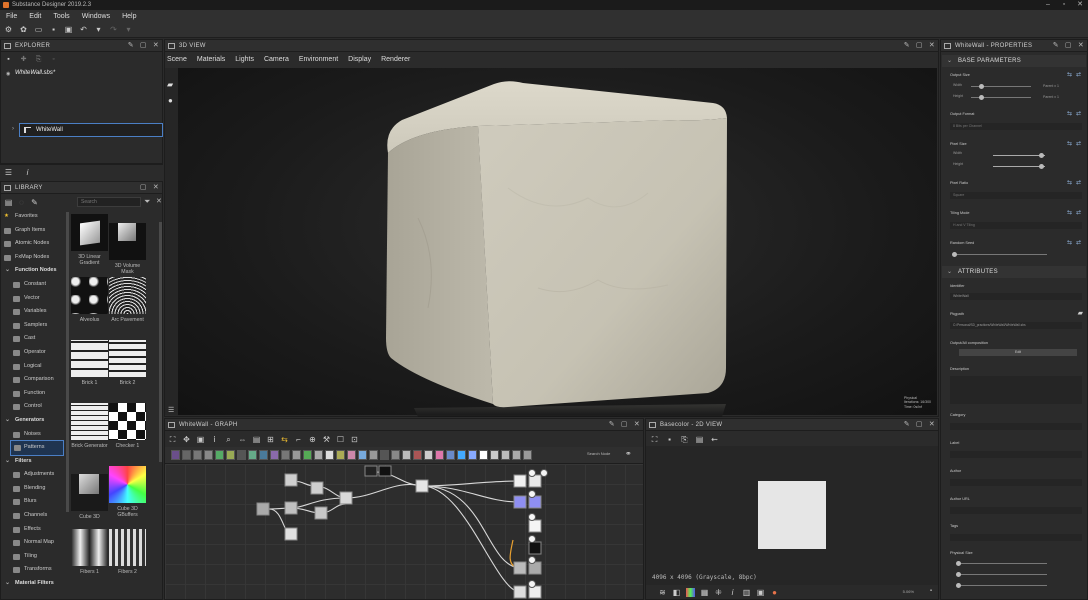 The height and width of the screenshot is (600, 1088). I want to click on library-thumbnail: 3D Volume Mask, so click(127, 244).